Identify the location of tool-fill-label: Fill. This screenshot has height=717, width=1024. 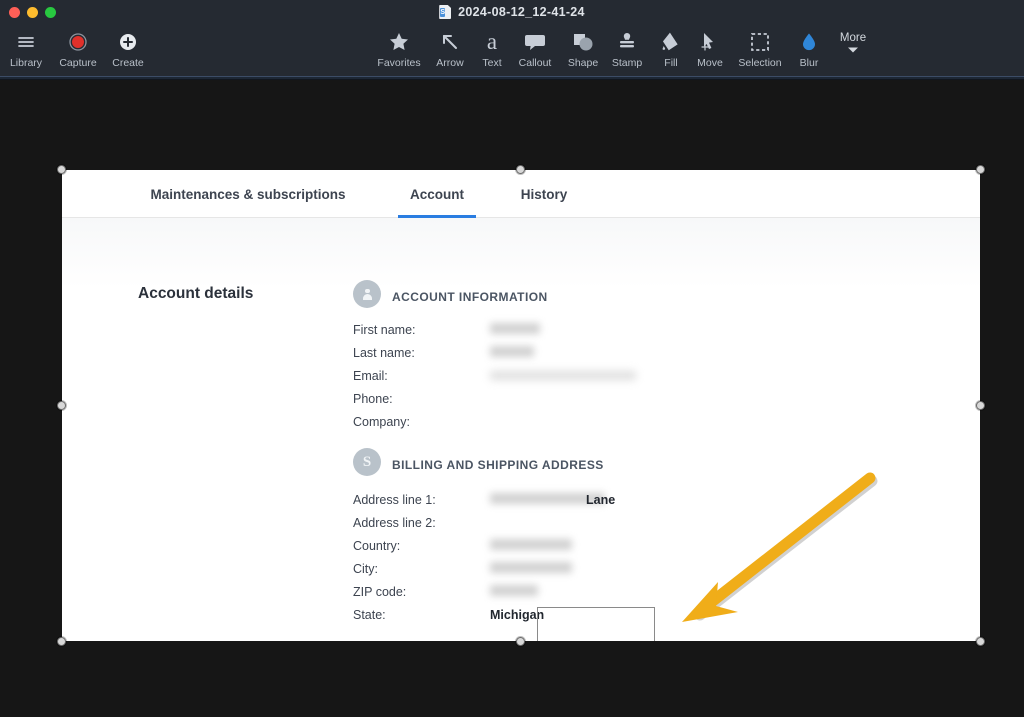
(671, 63).